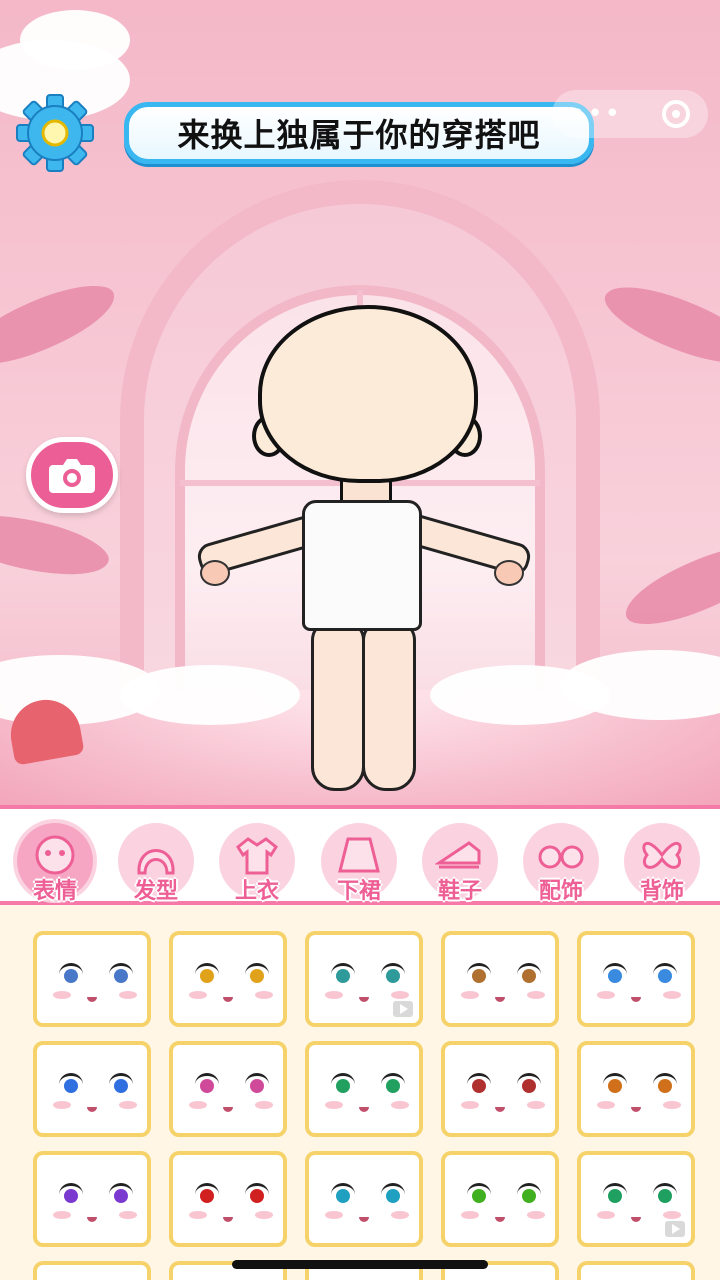  I want to click on left-hand, so click(215, 573).